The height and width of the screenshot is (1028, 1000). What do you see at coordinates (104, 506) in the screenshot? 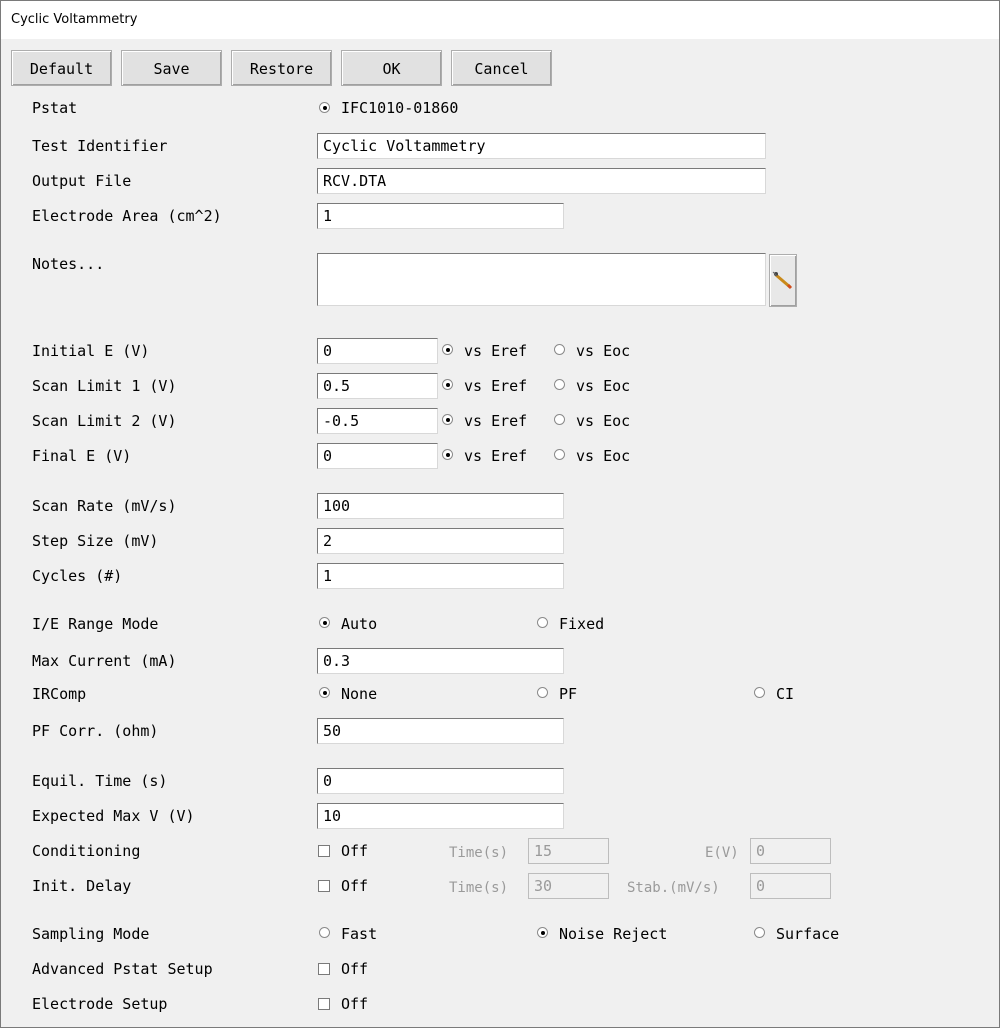
I see `scan-rate-label: Scan Rate (mV/s)` at bounding box center [104, 506].